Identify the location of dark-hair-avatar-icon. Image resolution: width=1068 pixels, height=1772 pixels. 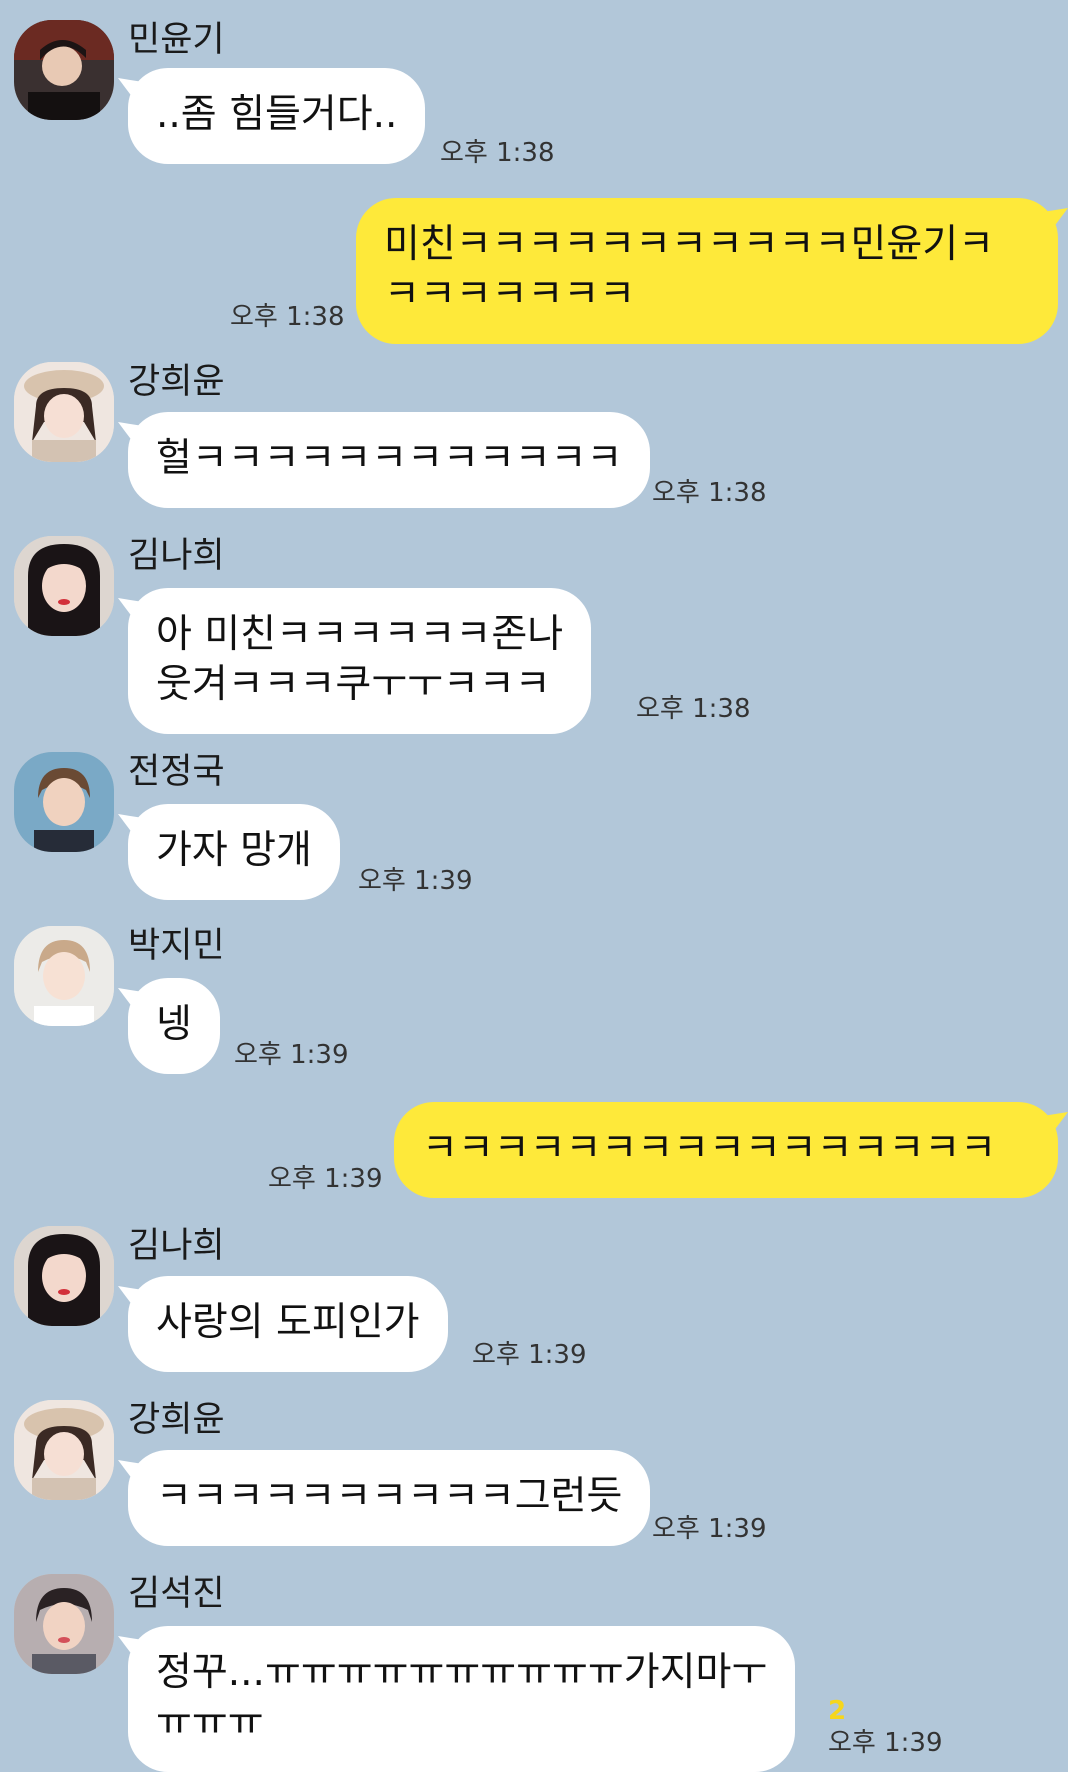
(64, 70).